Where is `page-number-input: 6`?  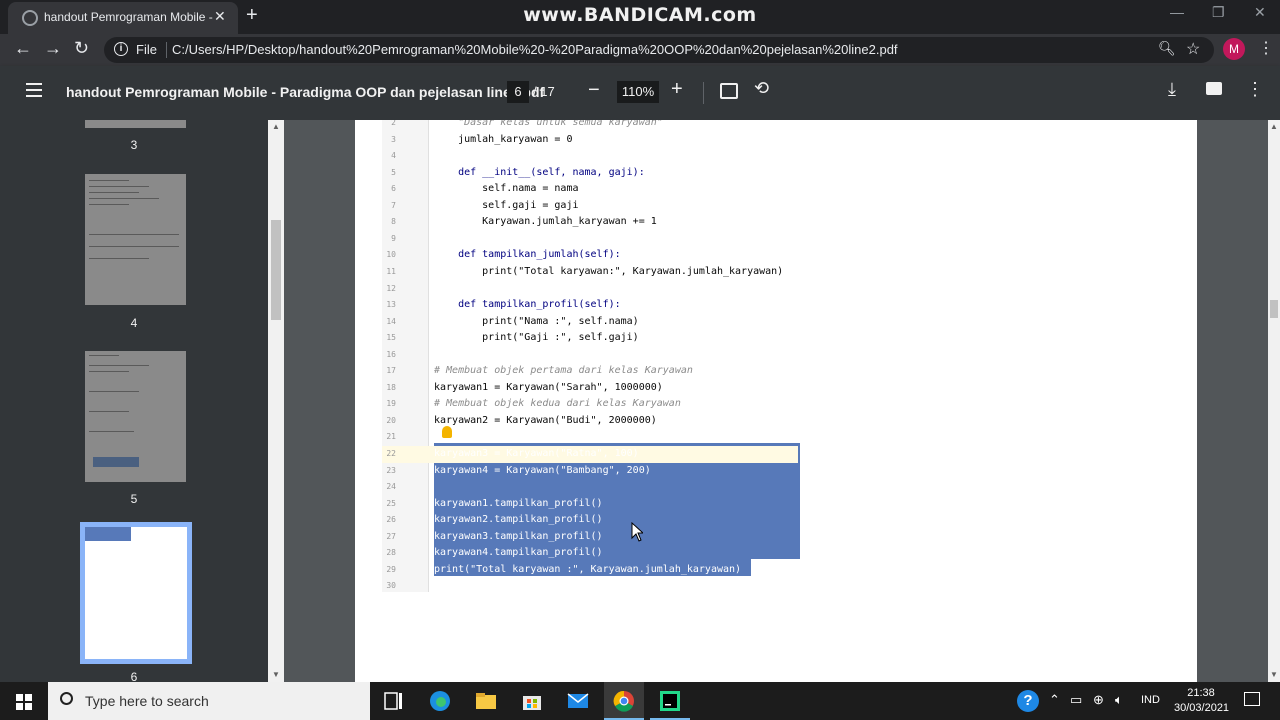
page-number-input: 6 is located at coordinates (518, 92).